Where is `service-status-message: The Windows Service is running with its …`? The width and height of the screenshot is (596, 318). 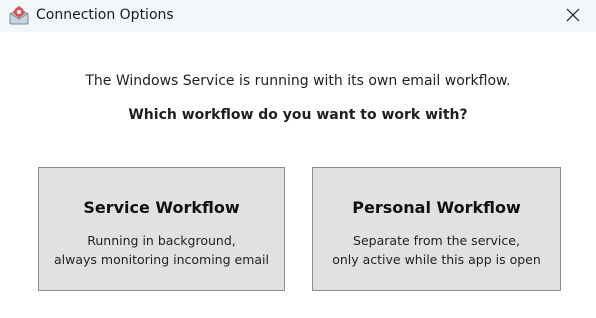 service-status-message: The Windows Service is running with its … is located at coordinates (298, 81).